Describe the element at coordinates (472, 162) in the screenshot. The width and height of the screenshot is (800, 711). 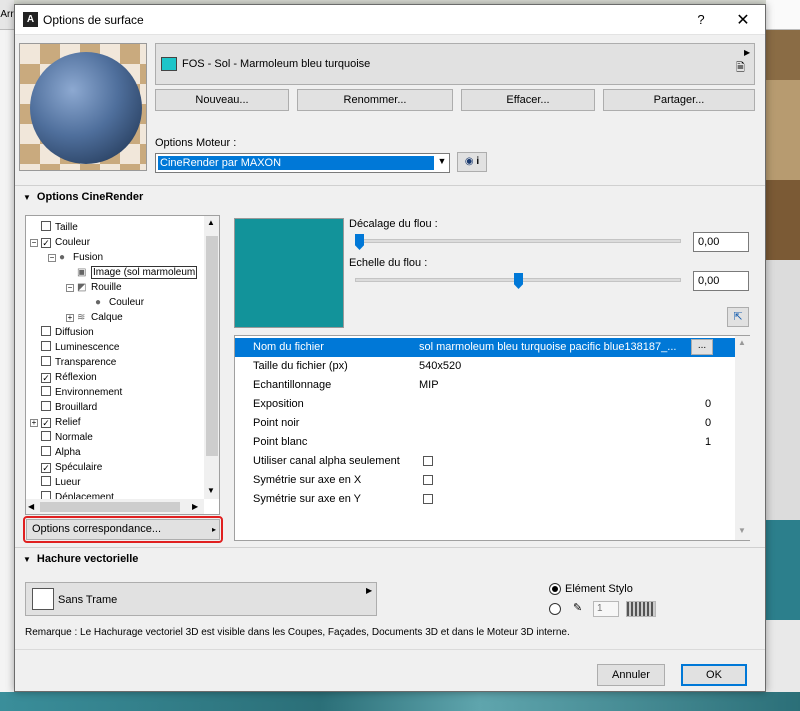
I see `engine-info-button: ◉ i` at that location.